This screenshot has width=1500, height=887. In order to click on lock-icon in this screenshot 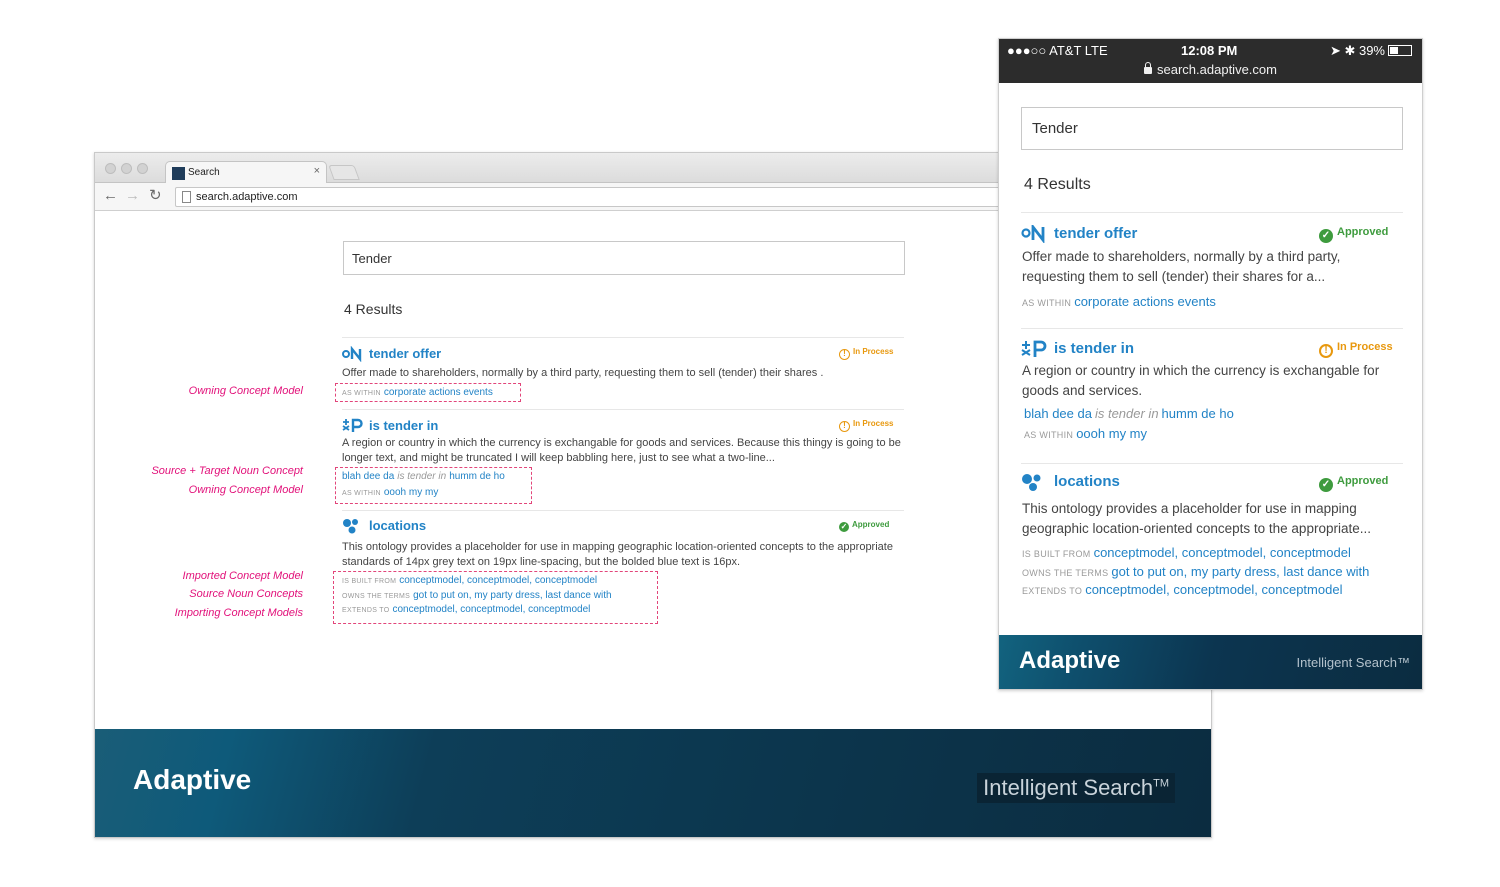, I will do `click(1148, 68)`.